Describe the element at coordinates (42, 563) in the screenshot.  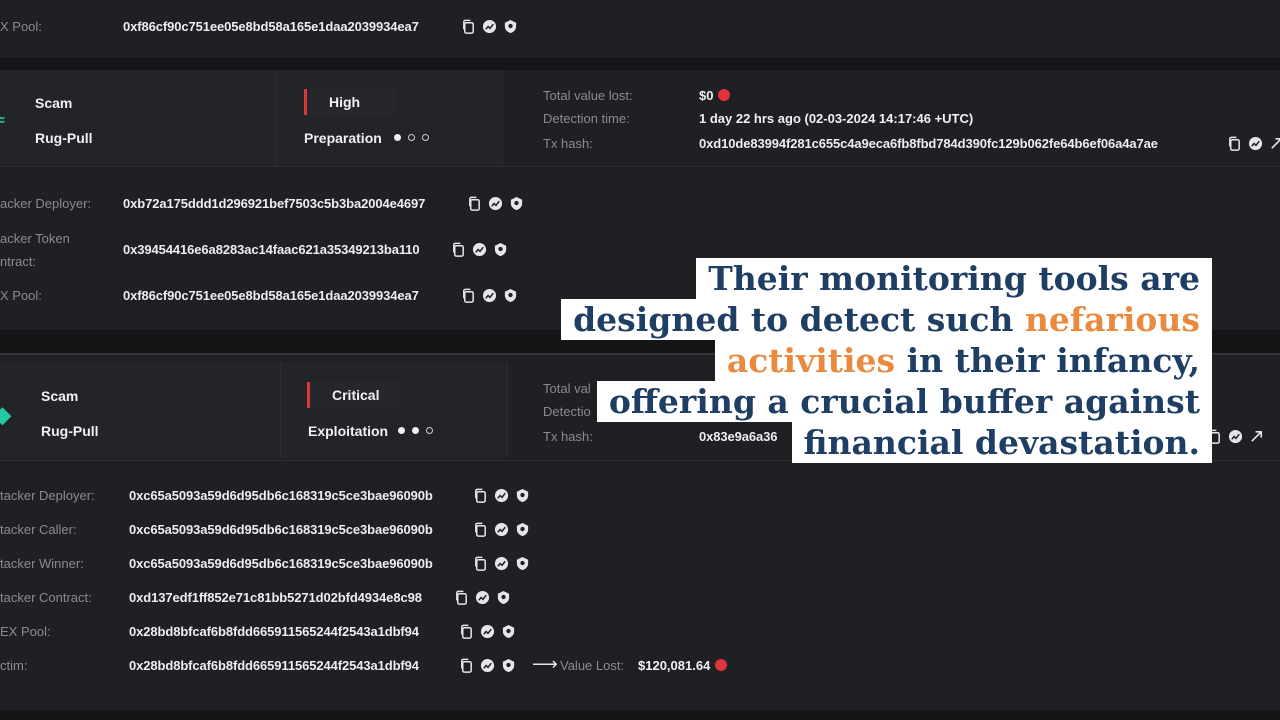
I see `attacker-winner-label: tacker Winner:` at that location.